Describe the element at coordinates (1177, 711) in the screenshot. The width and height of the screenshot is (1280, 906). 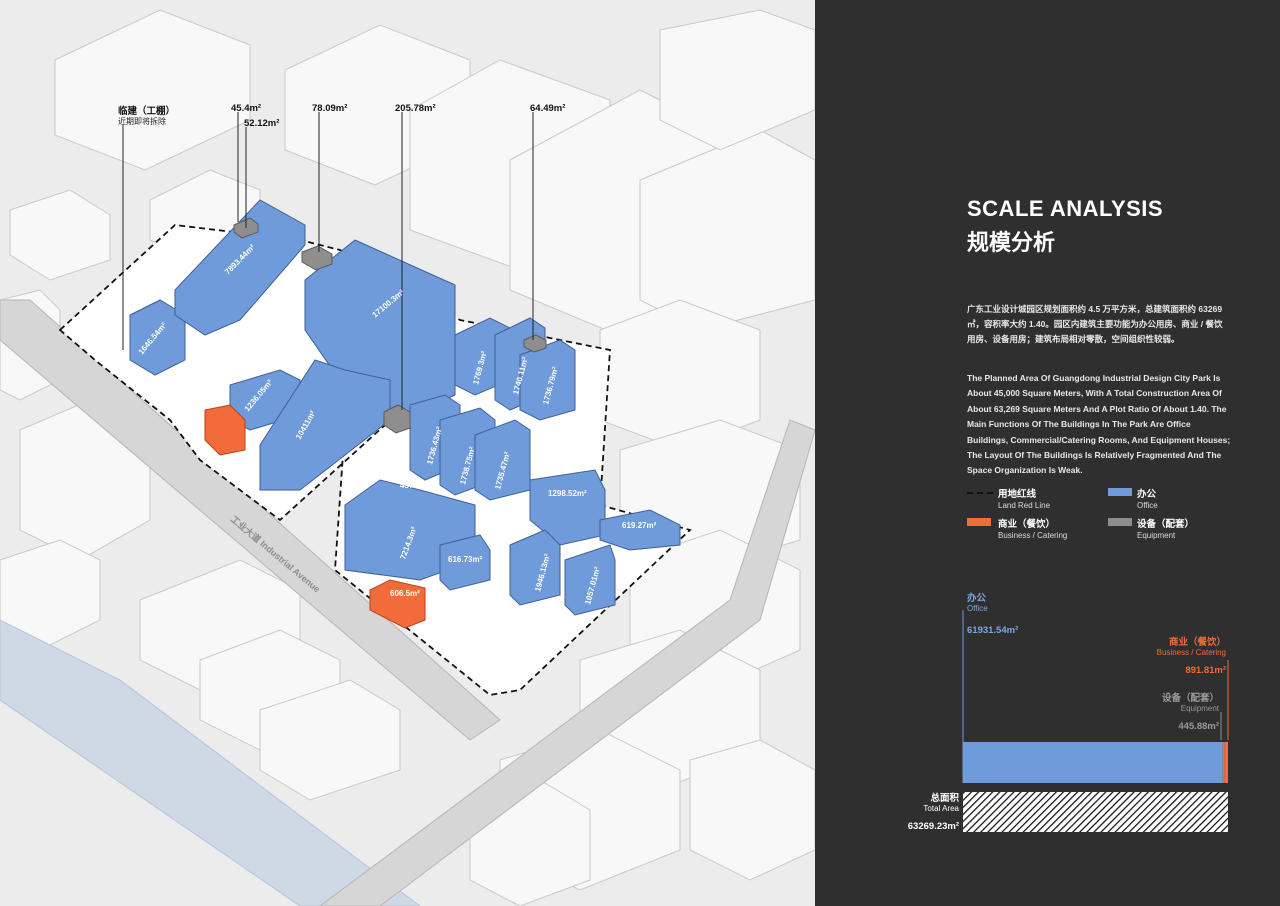
I see `chart-label-equipment: 设备（配套） Equipment 445.88m²` at that location.